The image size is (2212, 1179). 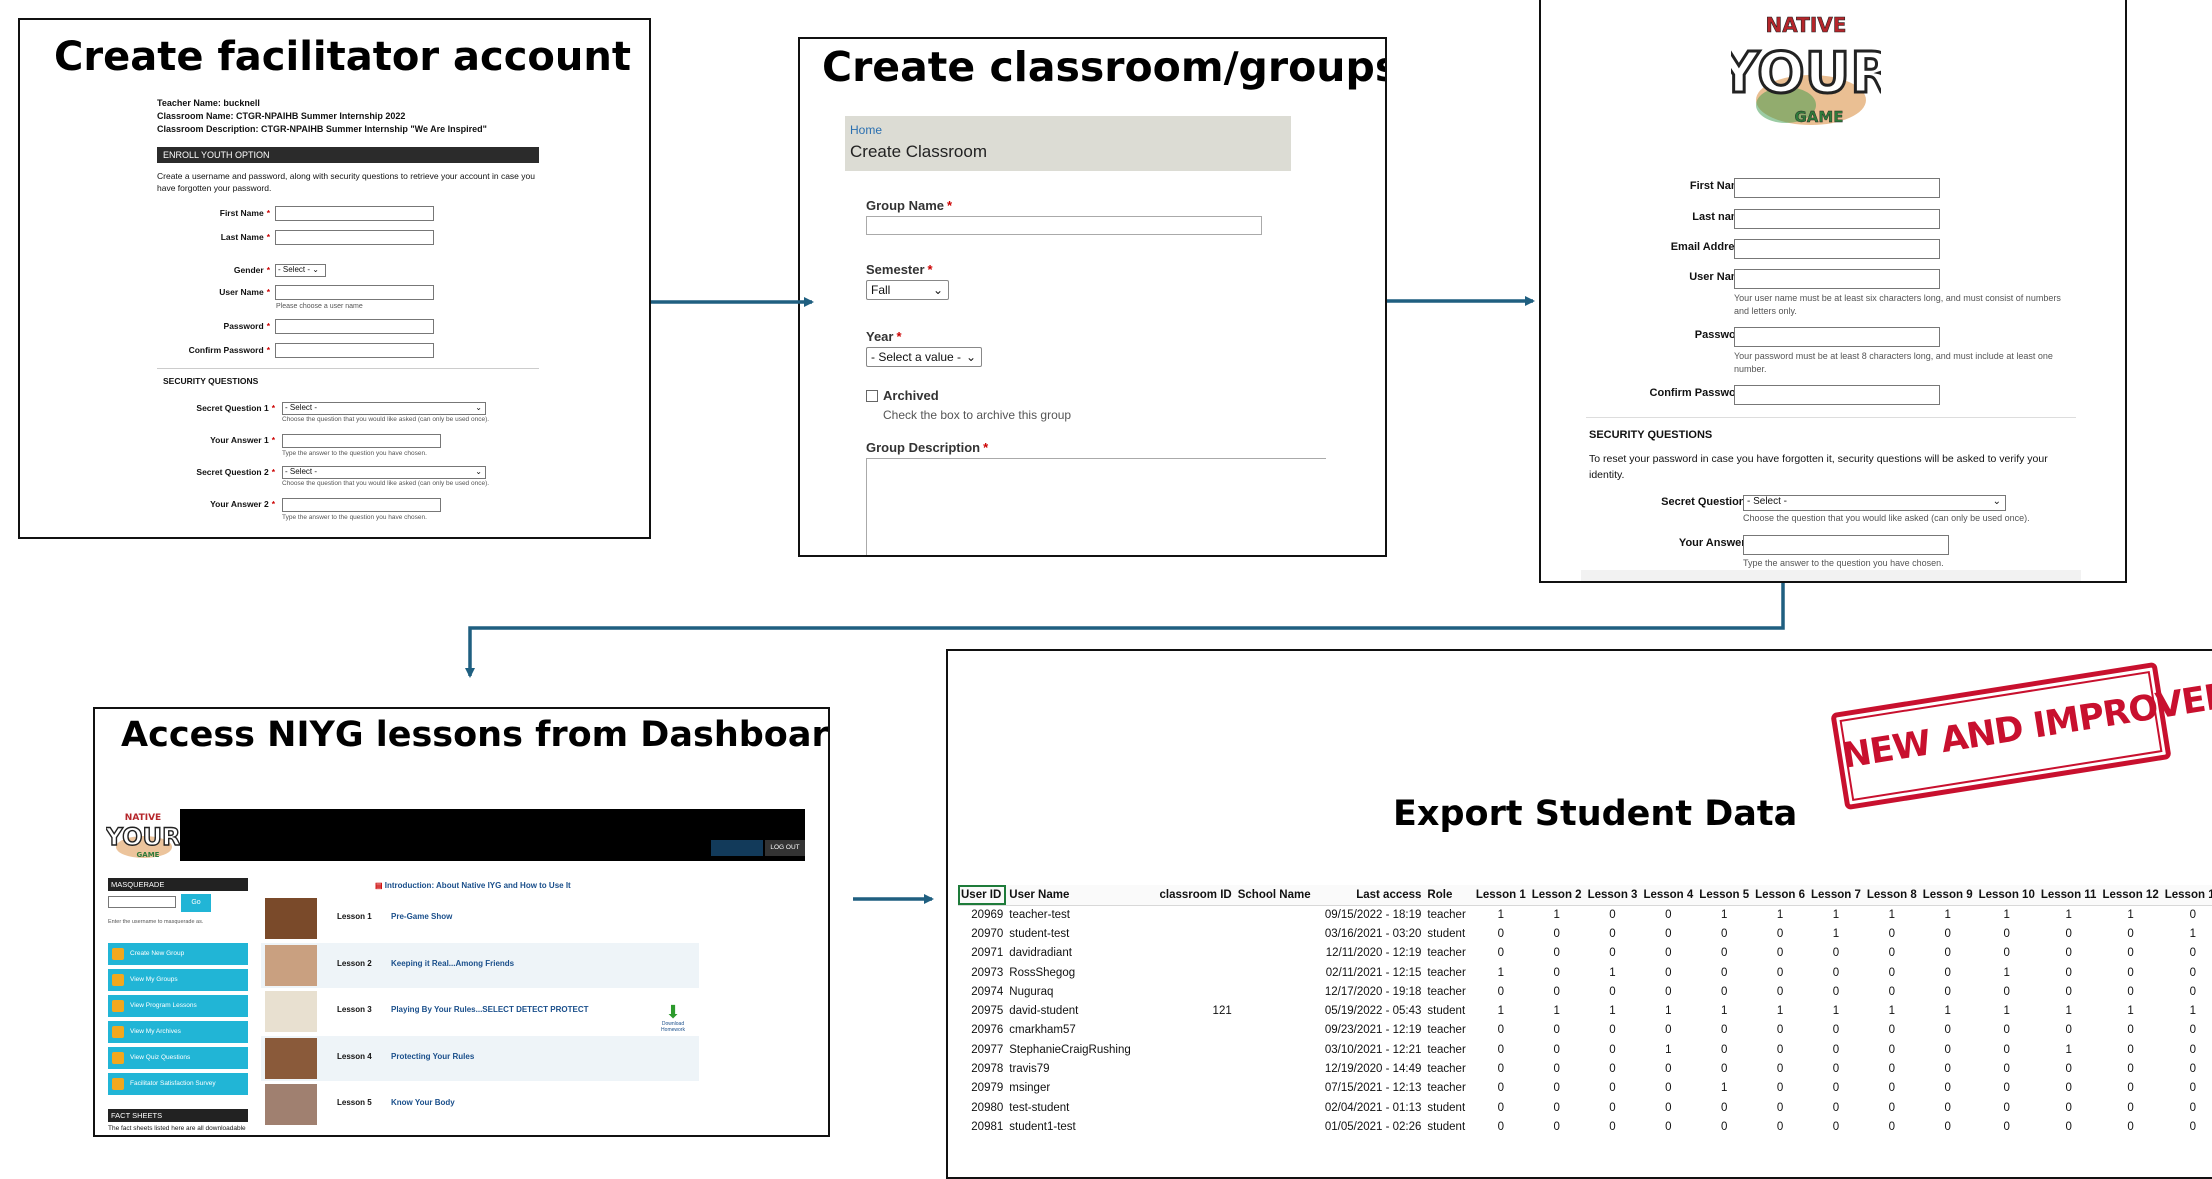 What do you see at coordinates (1891, 895) in the screenshot?
I see `column-header: Lesson 8` at bounding box center [1891, 895].